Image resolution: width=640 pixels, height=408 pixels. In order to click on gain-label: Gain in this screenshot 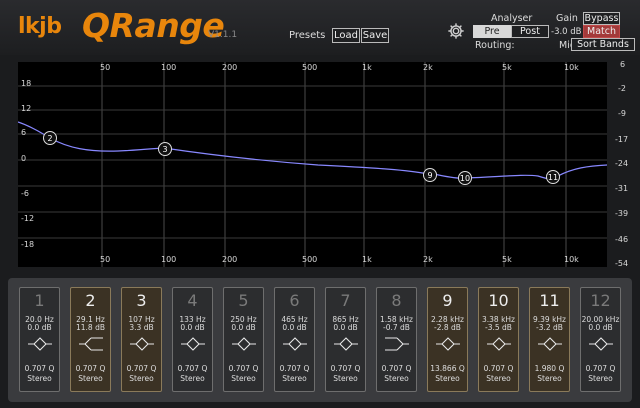, I will do `click(567, 18)`.